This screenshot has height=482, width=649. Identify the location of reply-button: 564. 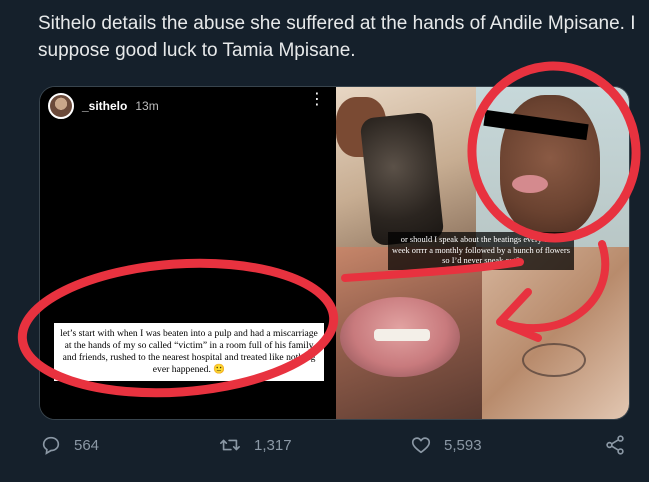
(69, 445).